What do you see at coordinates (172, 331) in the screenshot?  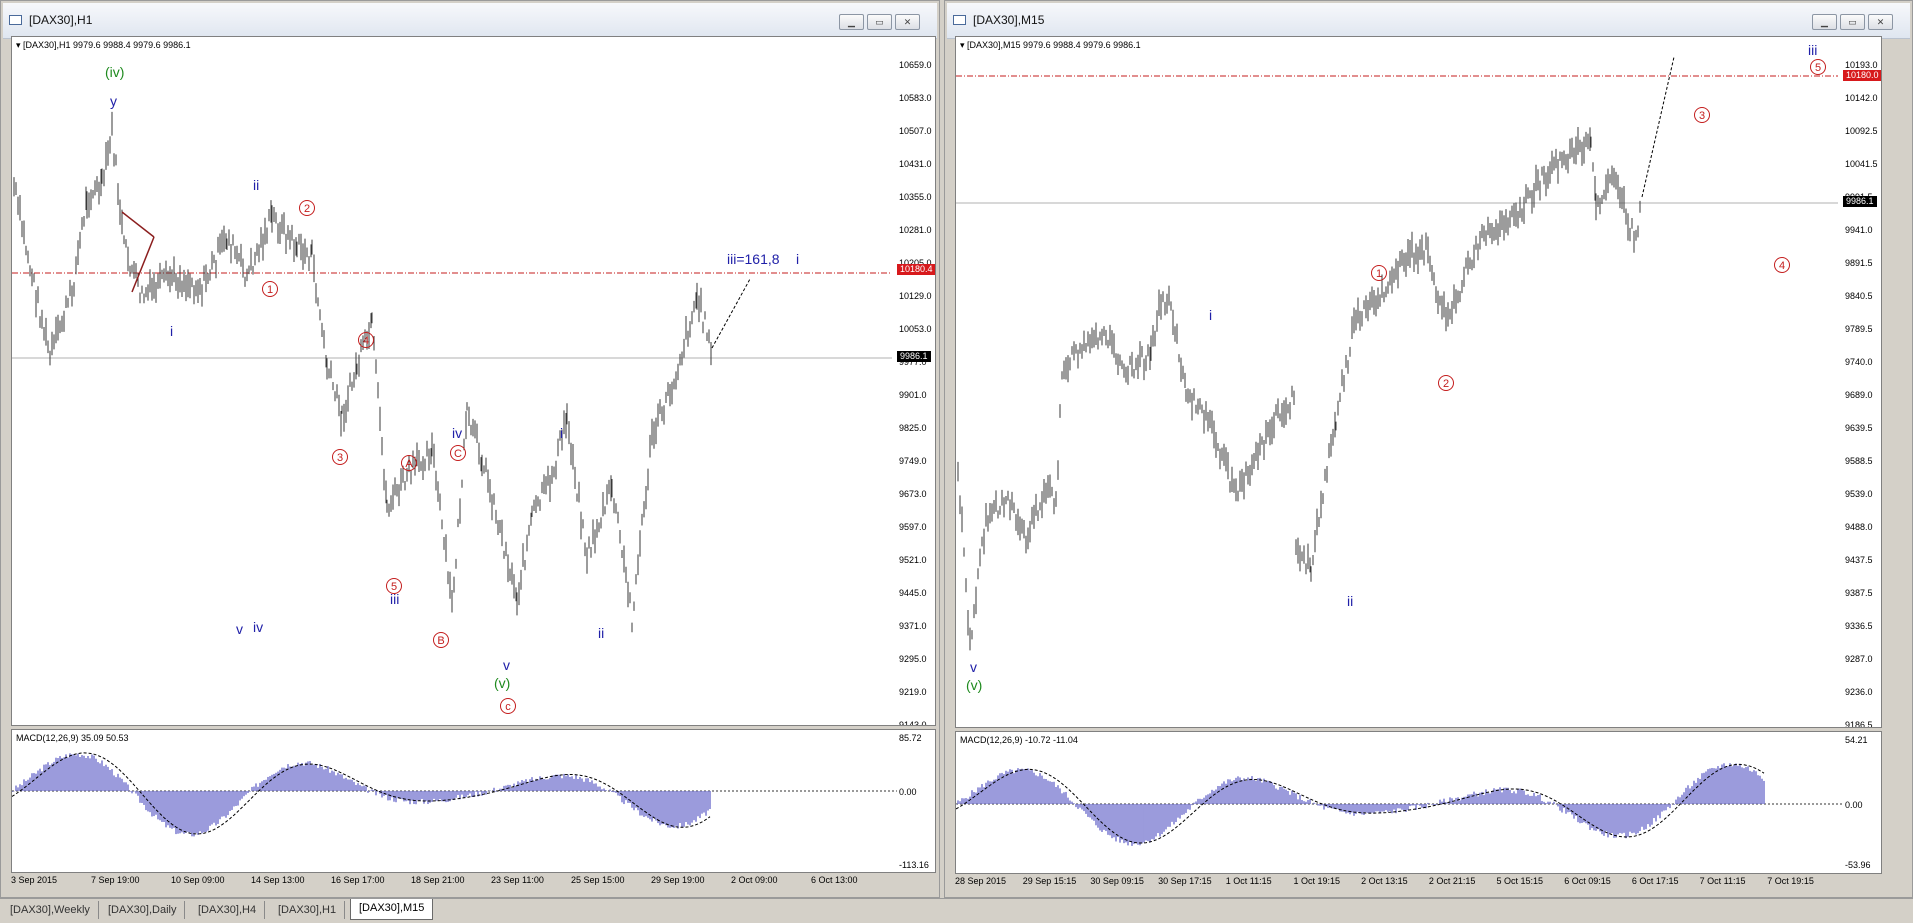 I see `wave-label-i-small: i` at bounding box center [172, 331].